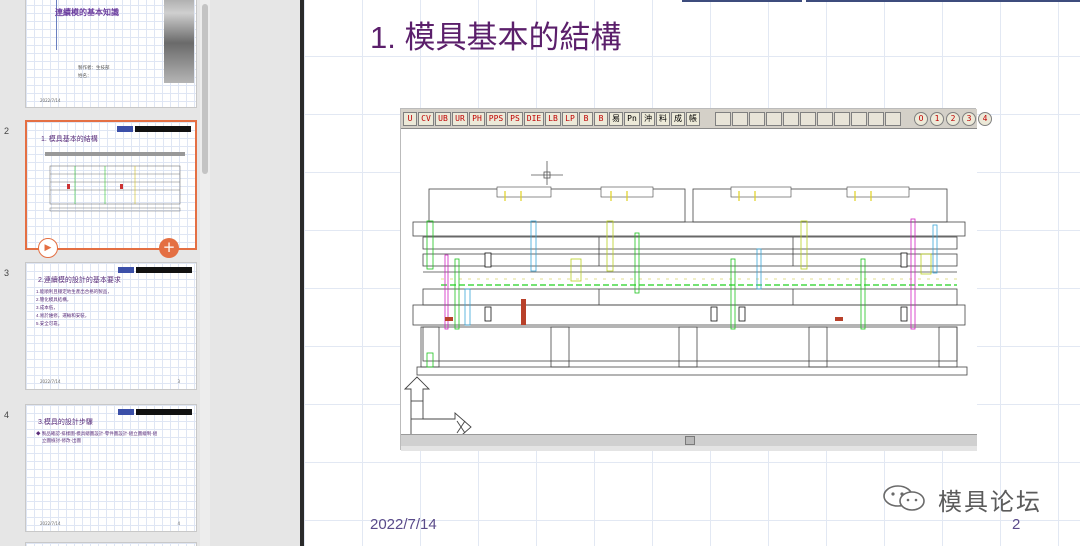 The width and height of the screenshot is (1080, 546). What do you see at coordinates (48, 248) in the screenshot?
I see `play-from-slide-button: ▶` at bounding box center [48, 248].